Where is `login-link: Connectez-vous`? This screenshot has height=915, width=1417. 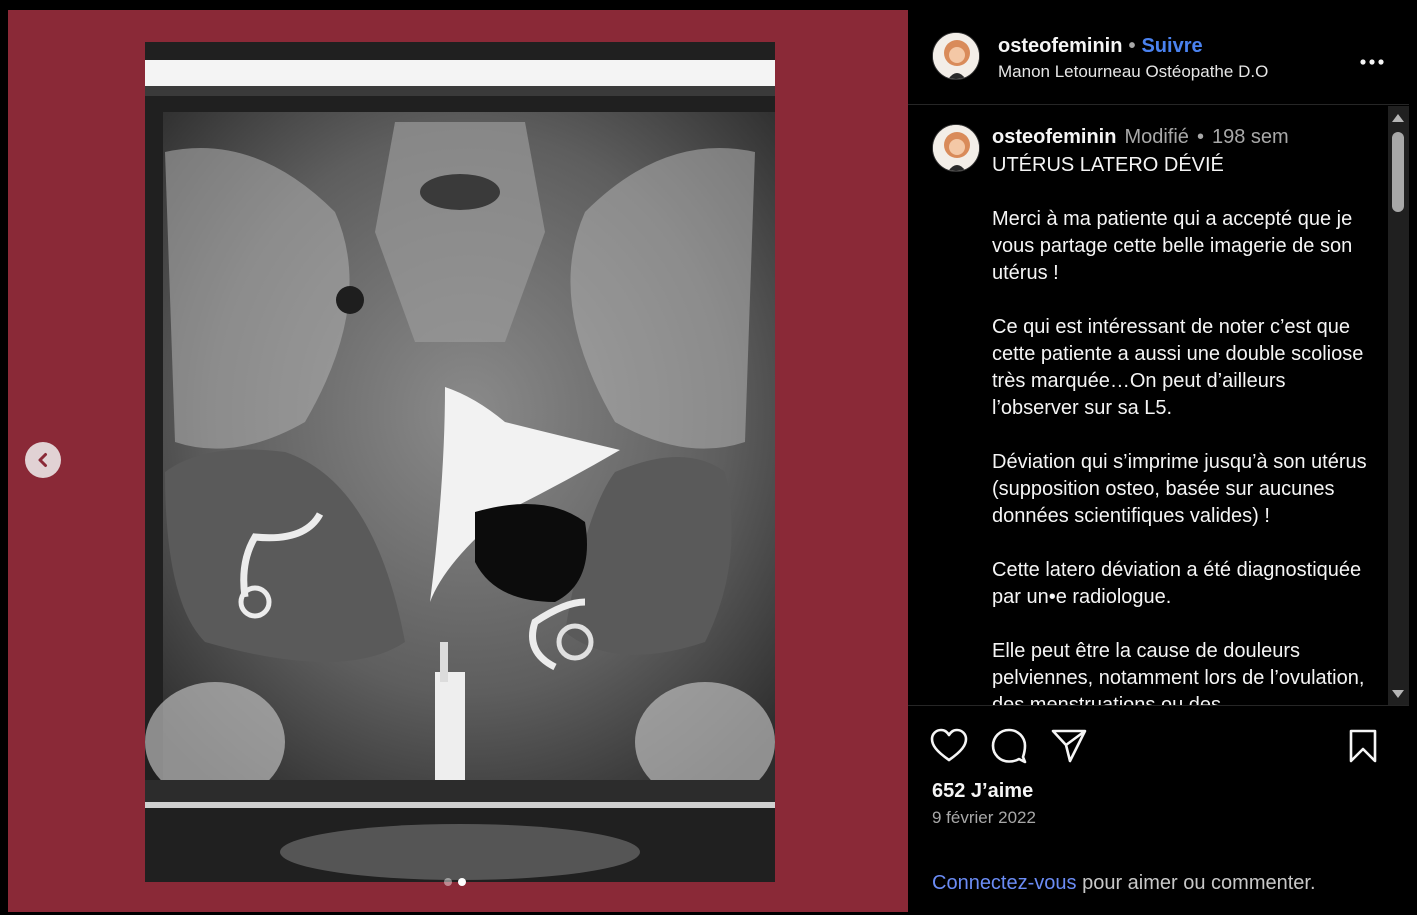 login-link: Connectez-vous is located at coordinates (1004, 883).